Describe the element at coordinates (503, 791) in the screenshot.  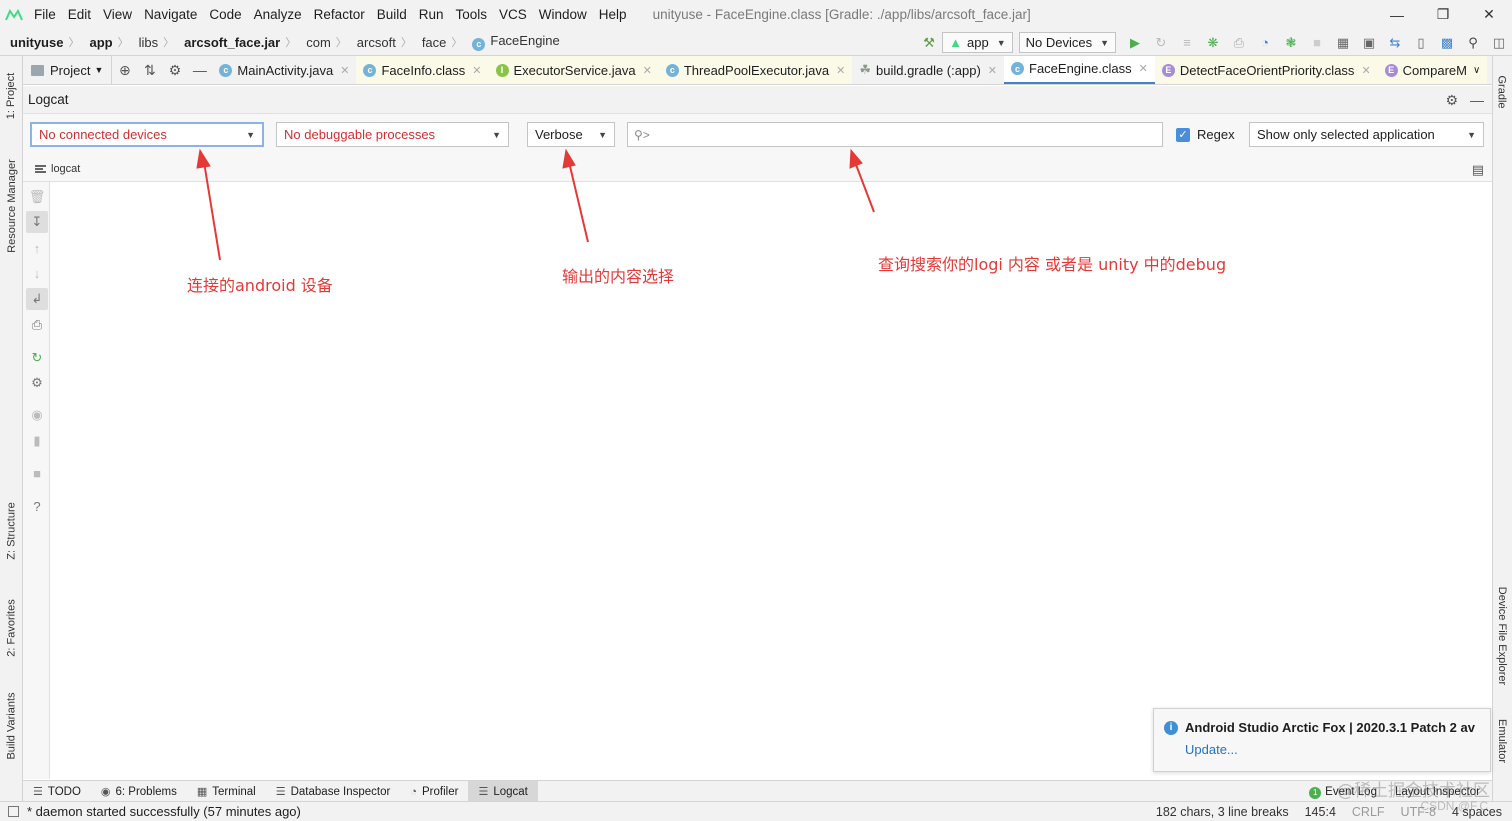
I see `tool-logcat: ☰ Logcat` at that location.